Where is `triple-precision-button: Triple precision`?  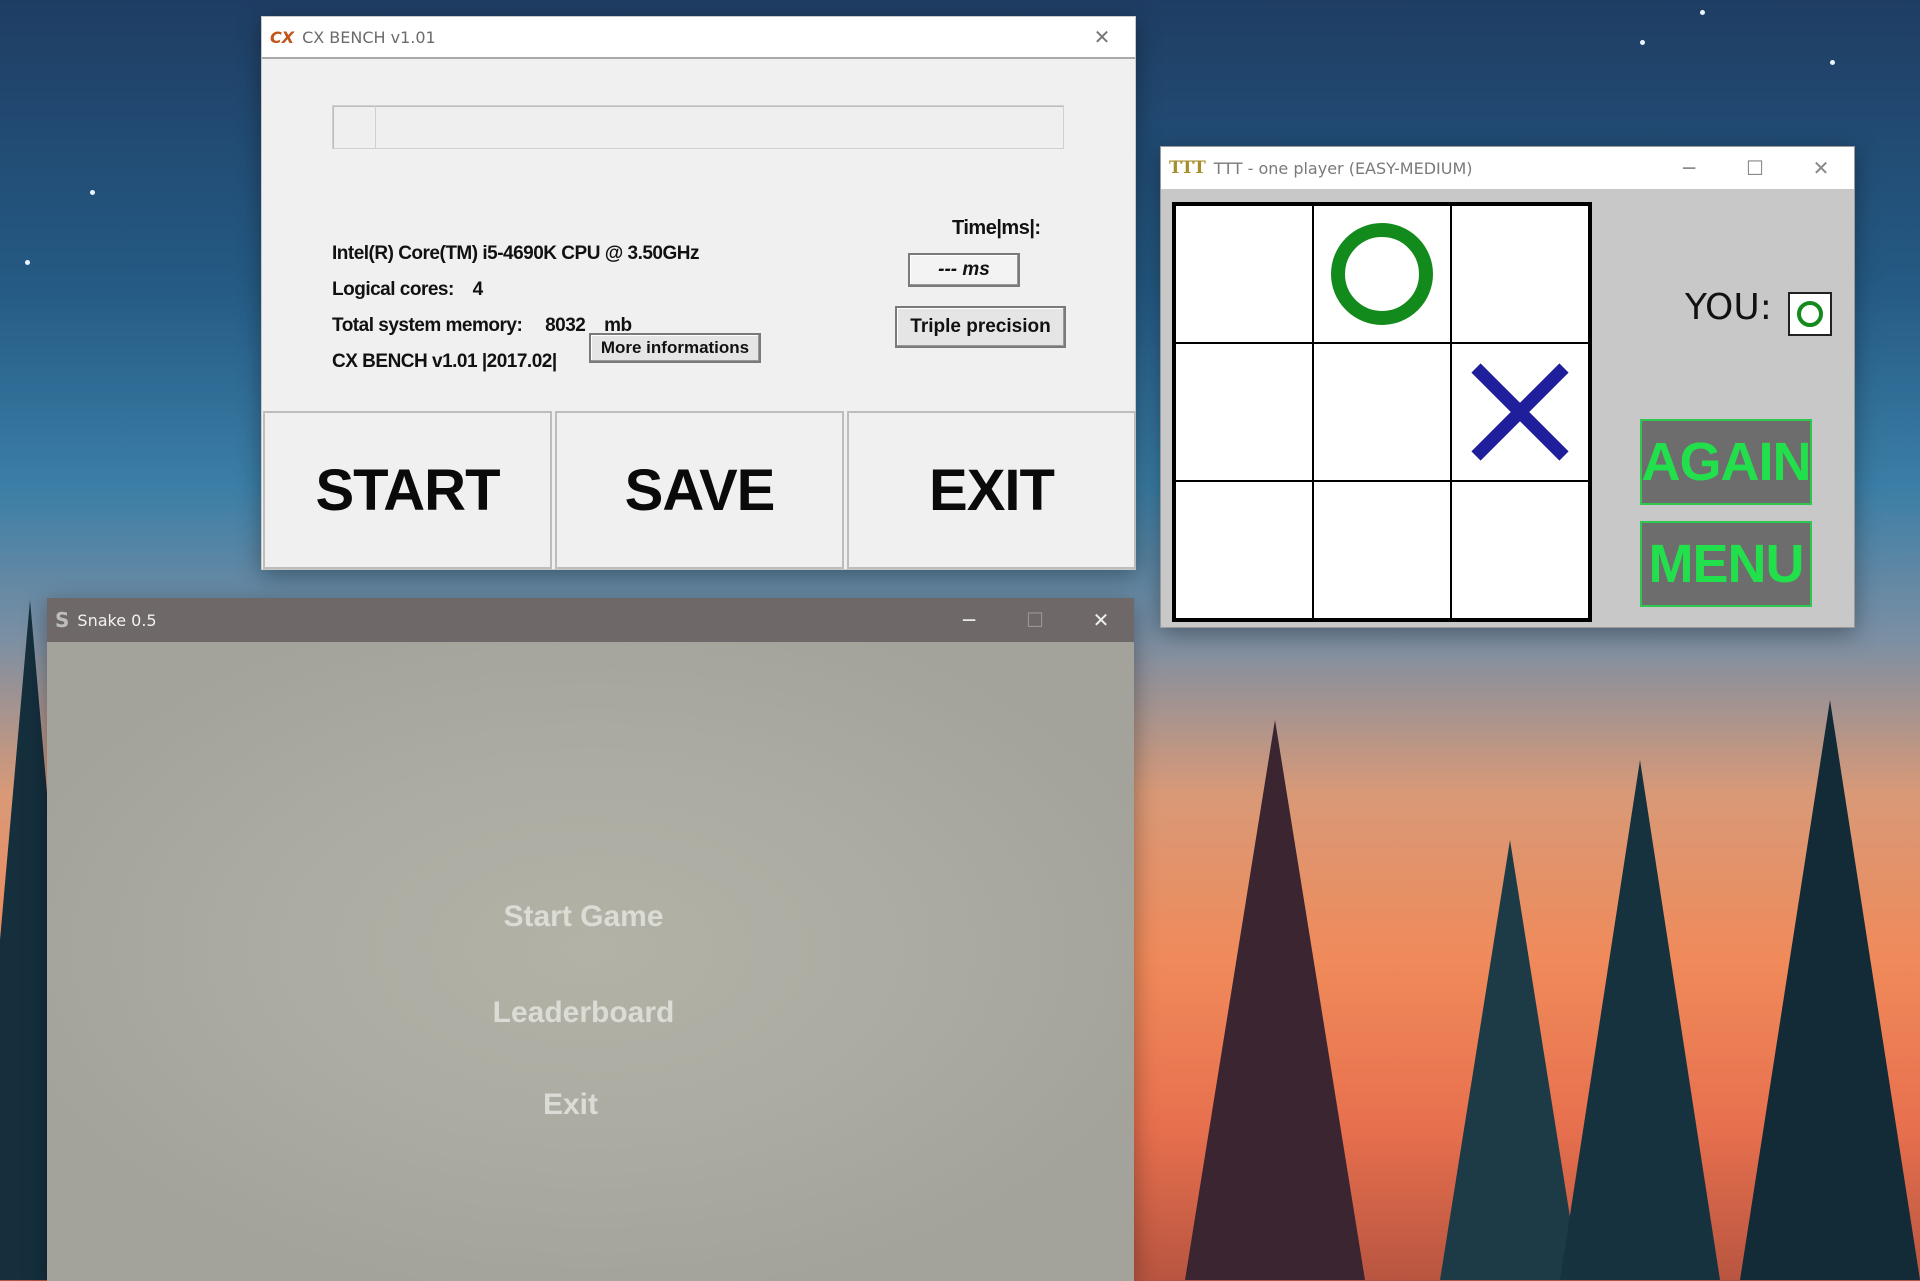
triple-precision-button: Triple precision is located at coordinates (980, 327).